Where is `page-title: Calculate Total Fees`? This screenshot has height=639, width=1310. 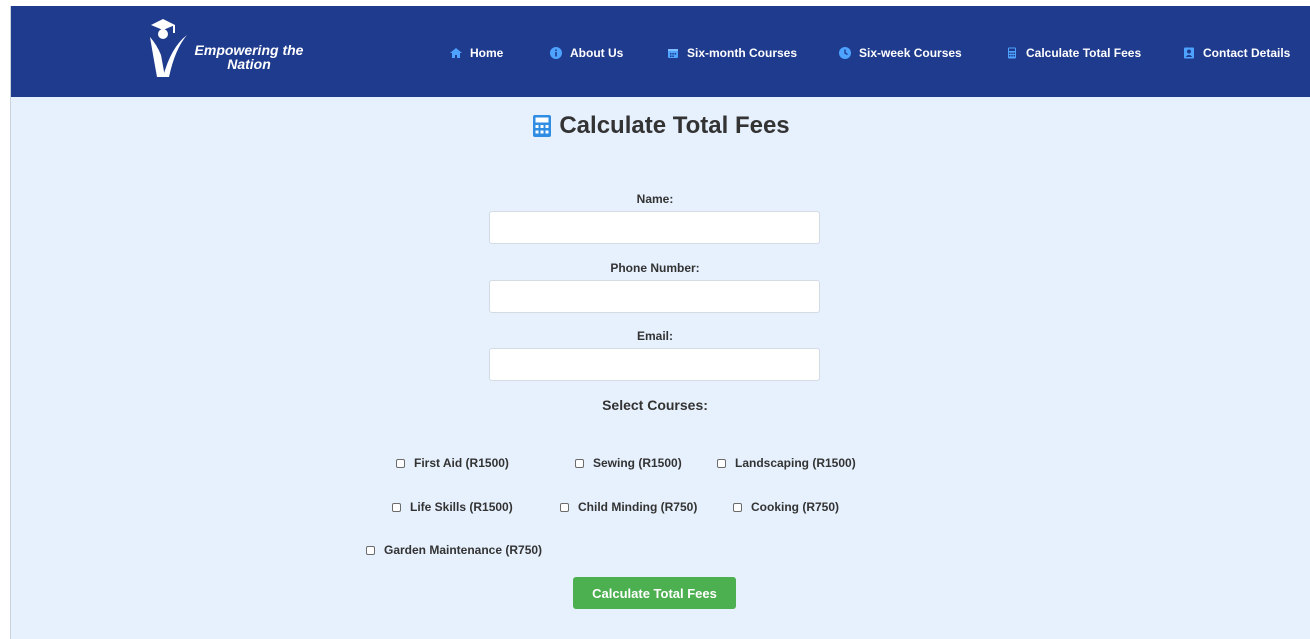 page-title: Calculate Total Fees is located at coordinates (660, 126).